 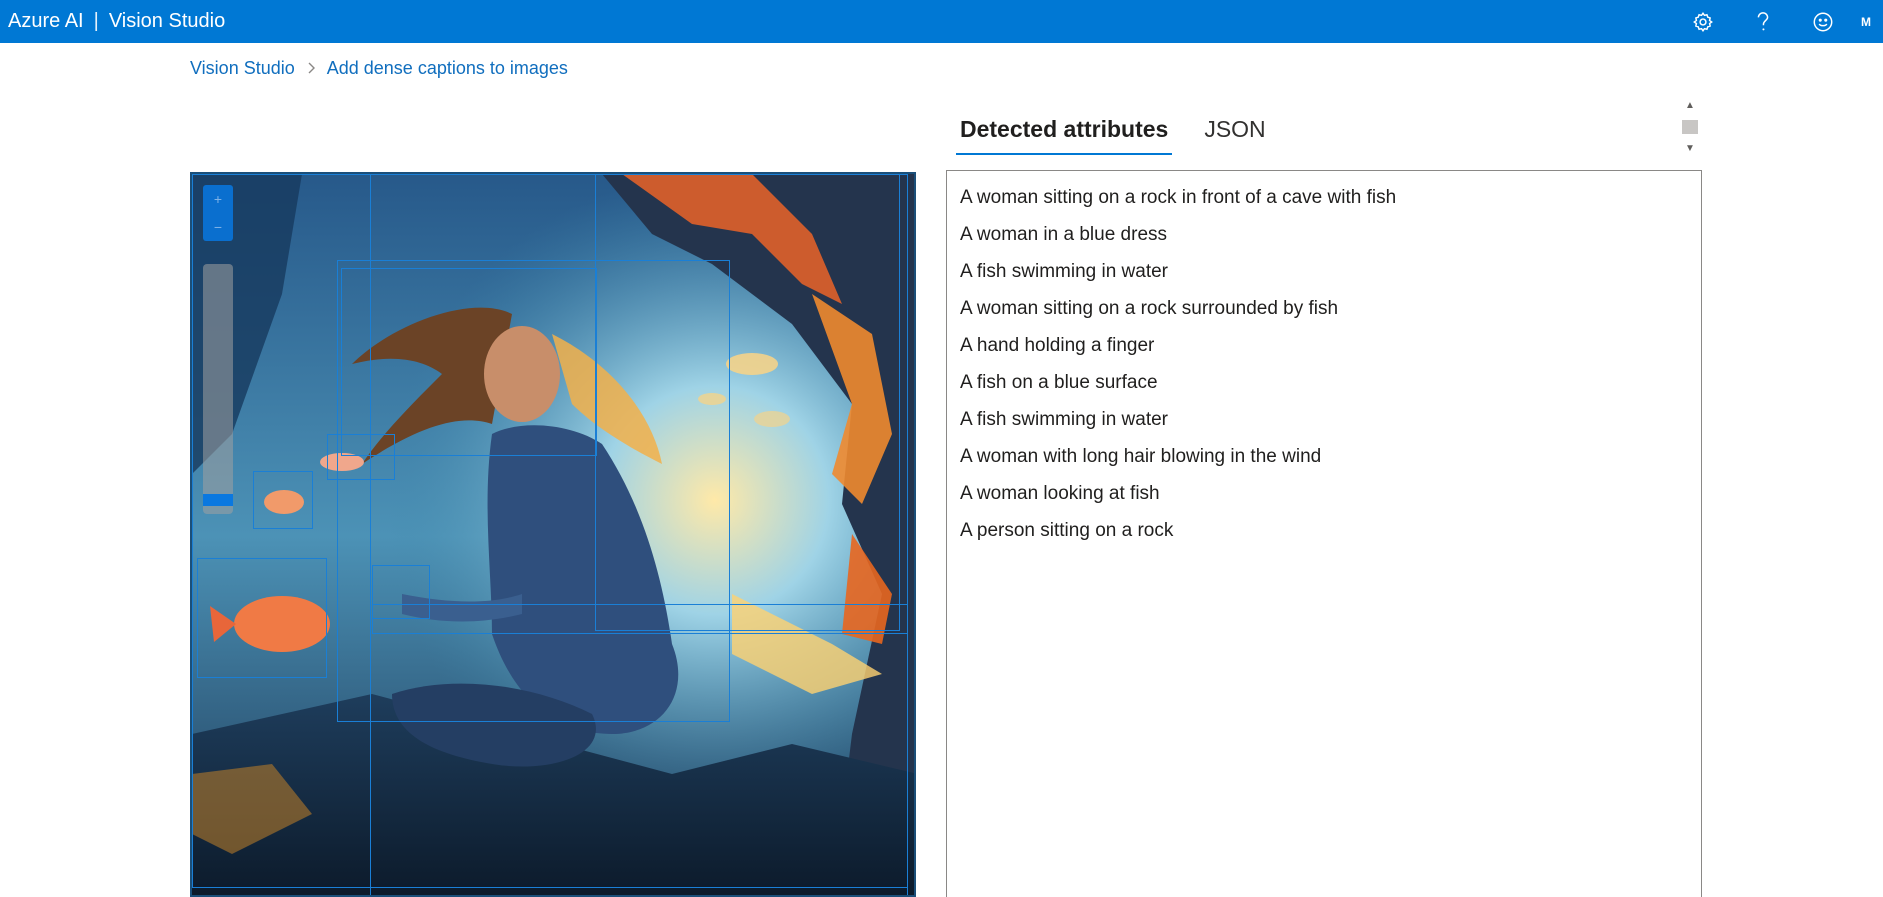 What do you see at coordinates (218, 227) in the screenshot?
I see `zoom-out-button: −` at bounding box center [218, 227].